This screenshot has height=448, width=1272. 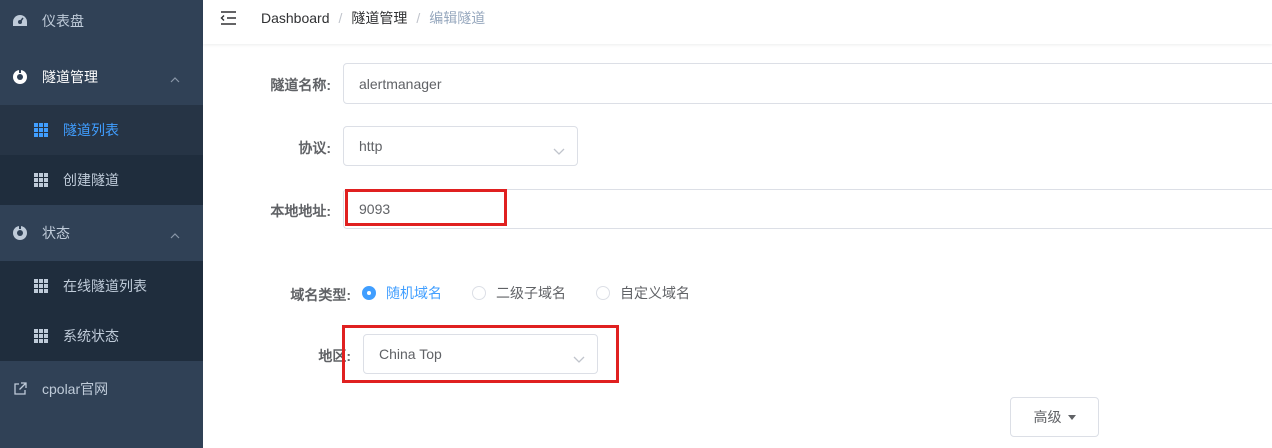 What do you see at coordinates (20, 389) in the screenshot?
I see `external-link-icon` at bounding box center [20, 389].